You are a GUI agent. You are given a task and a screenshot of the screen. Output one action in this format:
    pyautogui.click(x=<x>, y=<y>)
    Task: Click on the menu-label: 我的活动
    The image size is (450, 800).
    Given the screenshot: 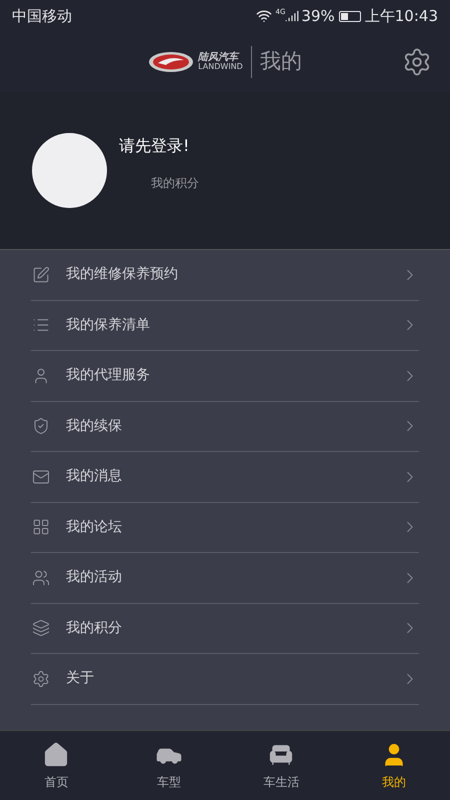 What is the action you would take?
    pyautogui.click(x=94, y=578)
    